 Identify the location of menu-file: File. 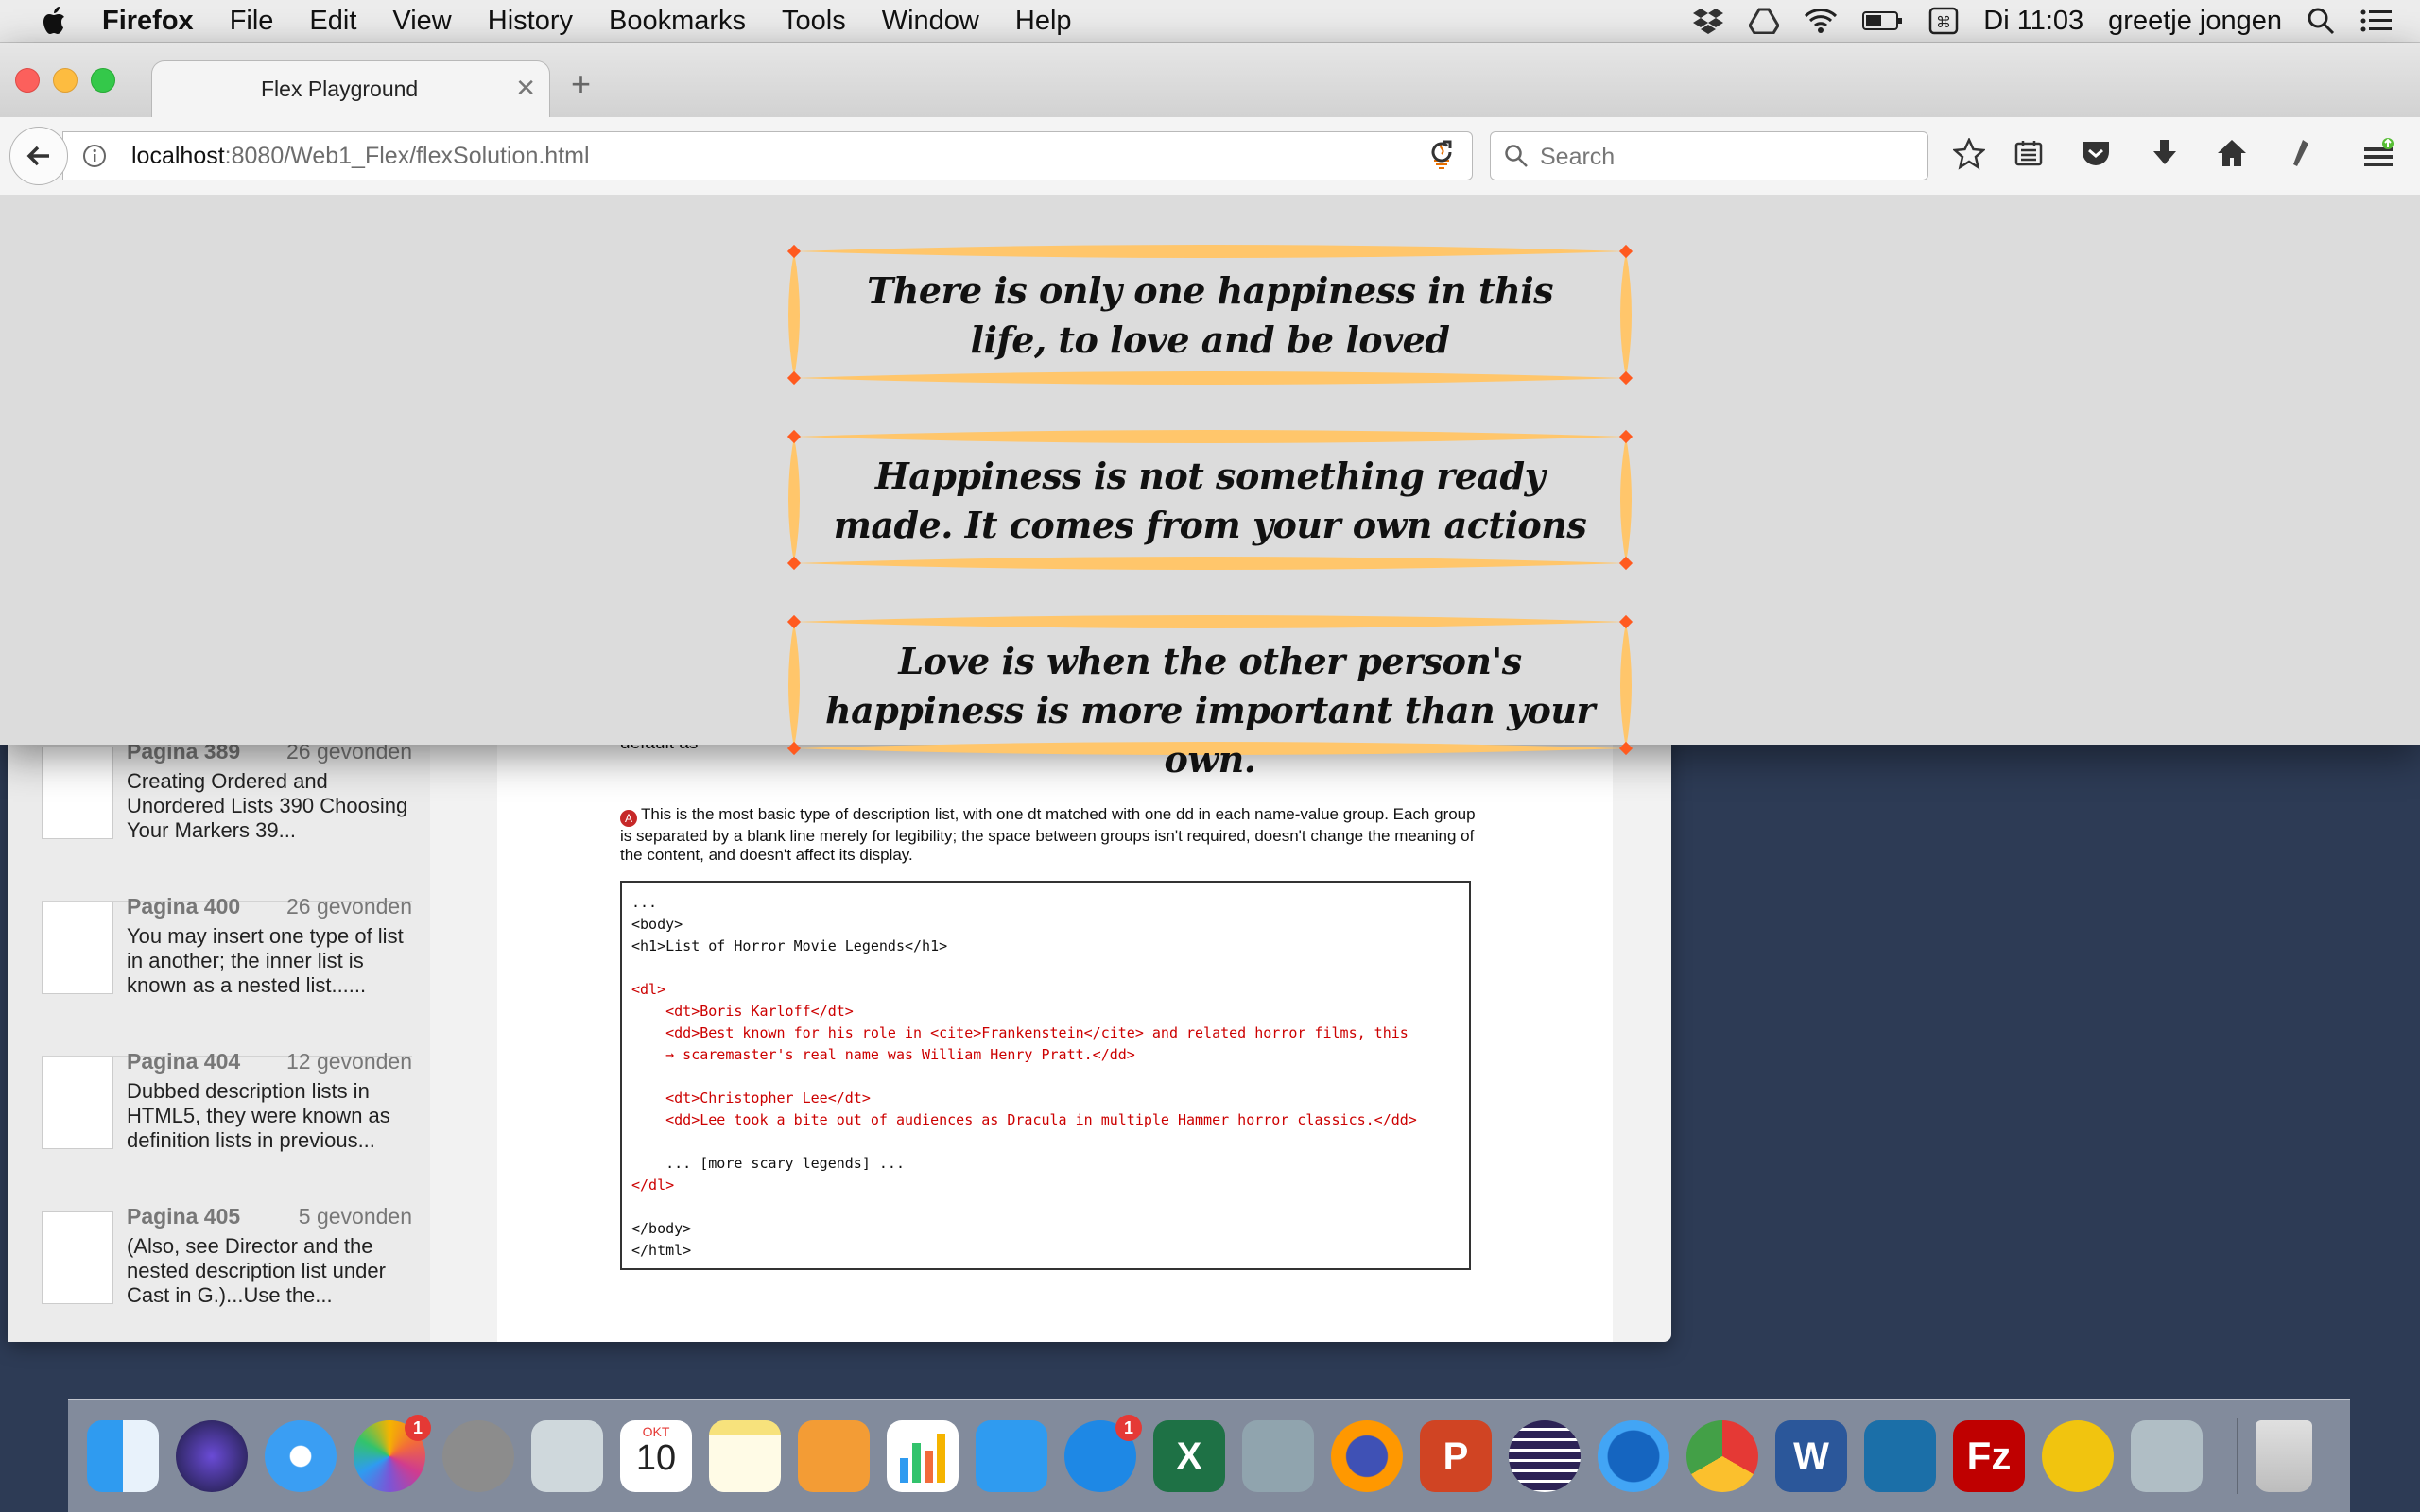
(252, 21).